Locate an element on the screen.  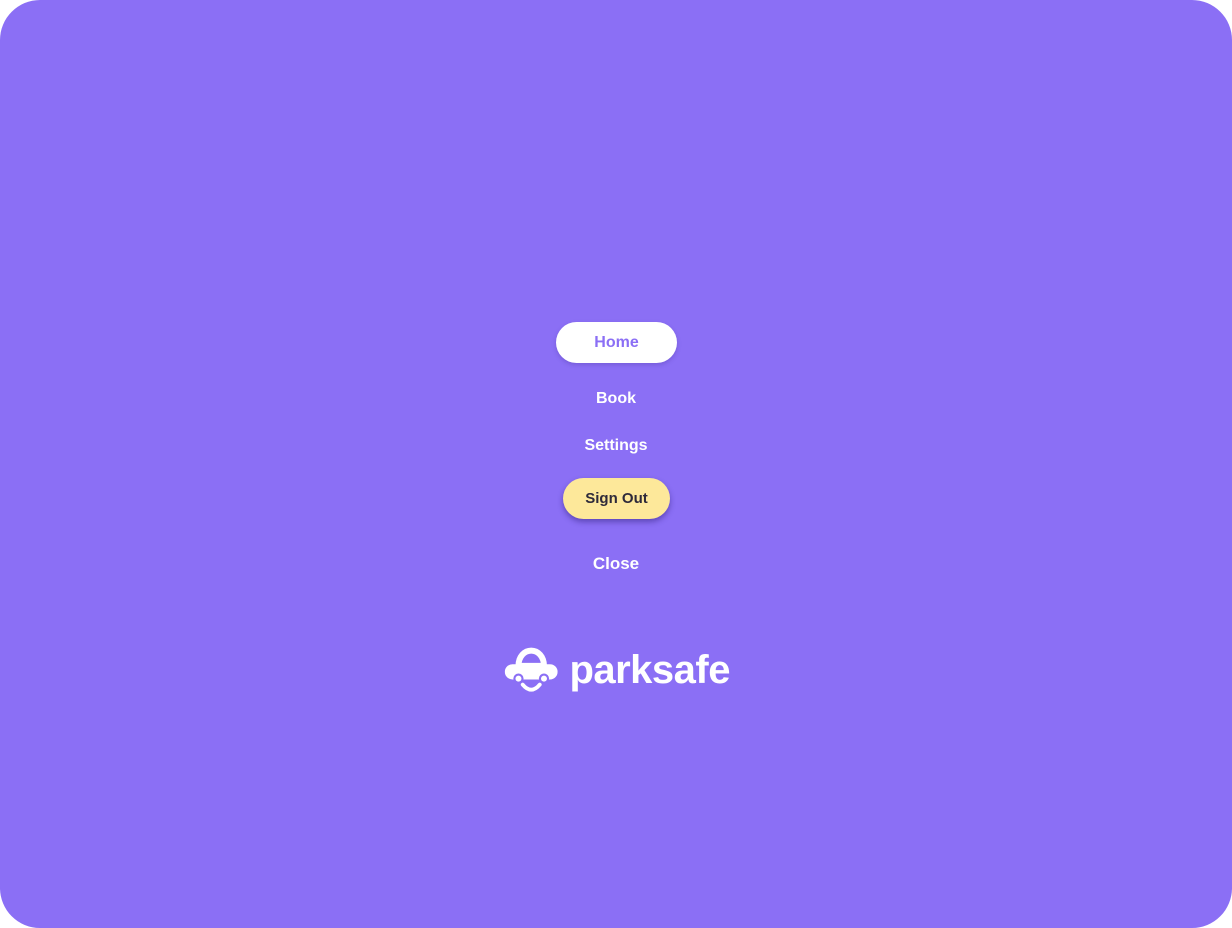
close-label: Close is located at coordinates (616, 563).